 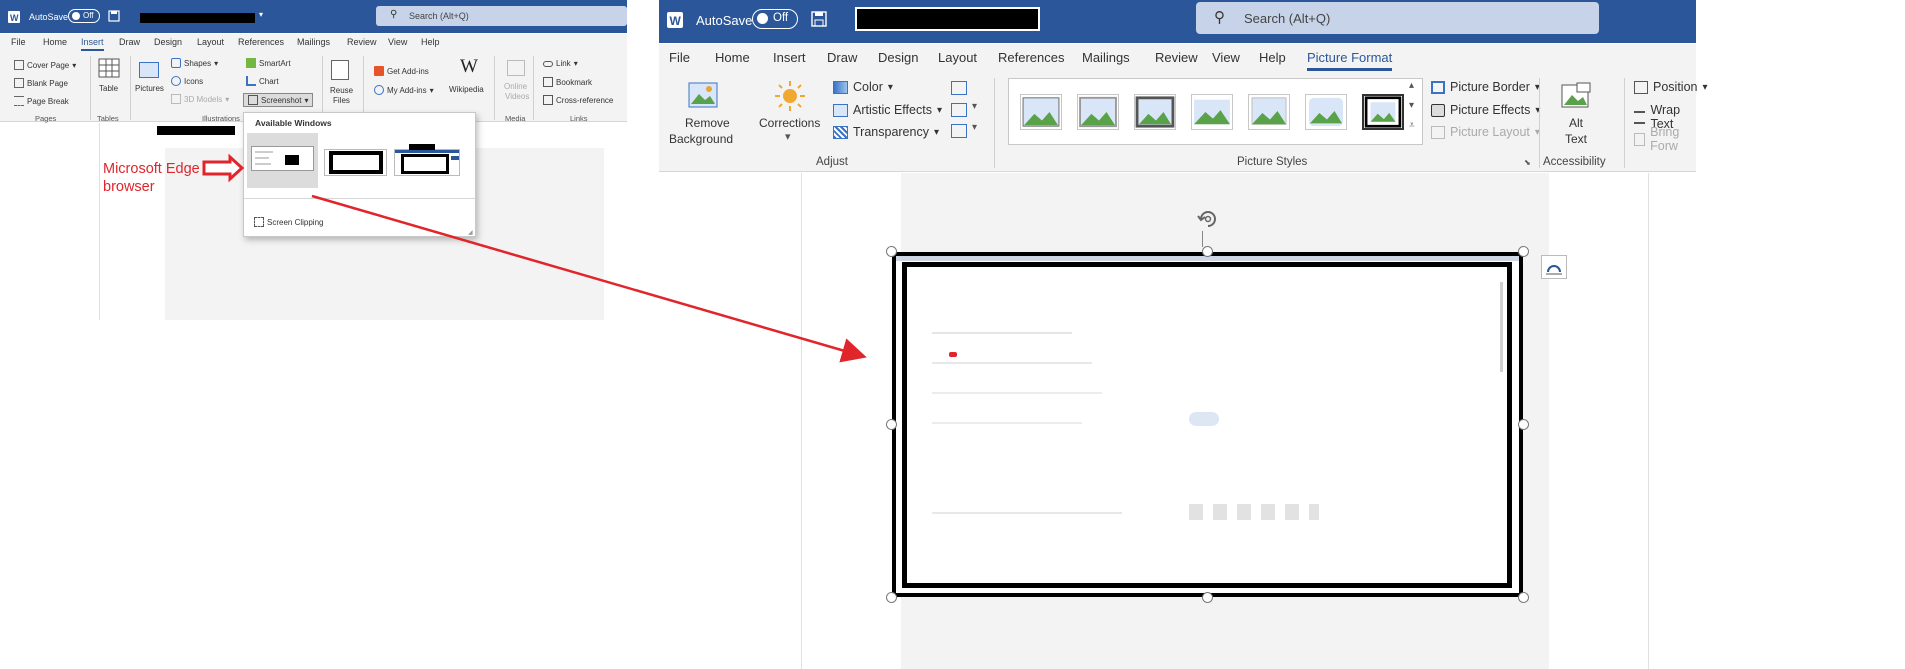 I want to click on remove-background-button: Remove, so click(x=707, y=123).